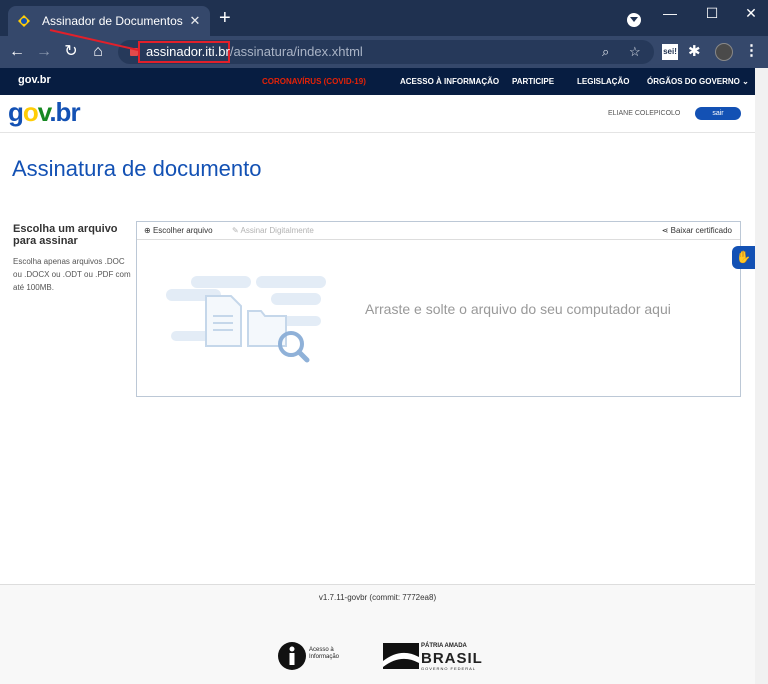 The width and height of the screenshot is (768, 684). Describe the element at coordinates (321, 650) in the screenshot. I see `ai-line1: Acesso à` at that location.